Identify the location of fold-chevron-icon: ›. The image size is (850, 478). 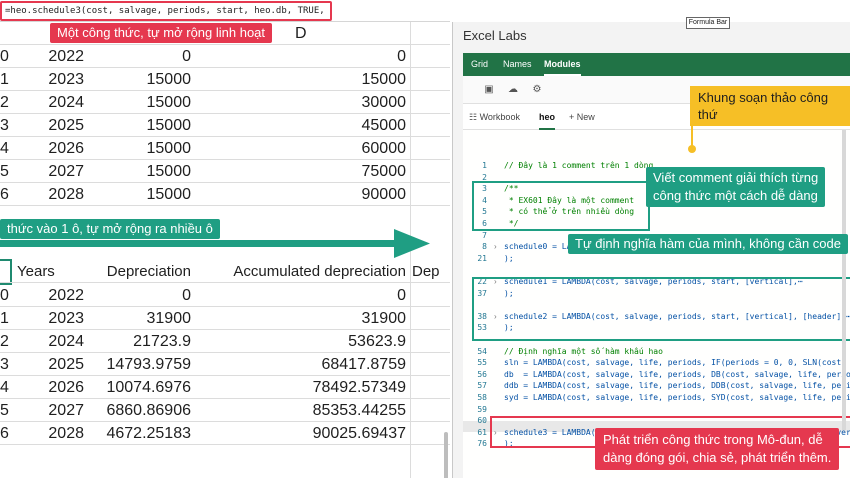
(495, 246).